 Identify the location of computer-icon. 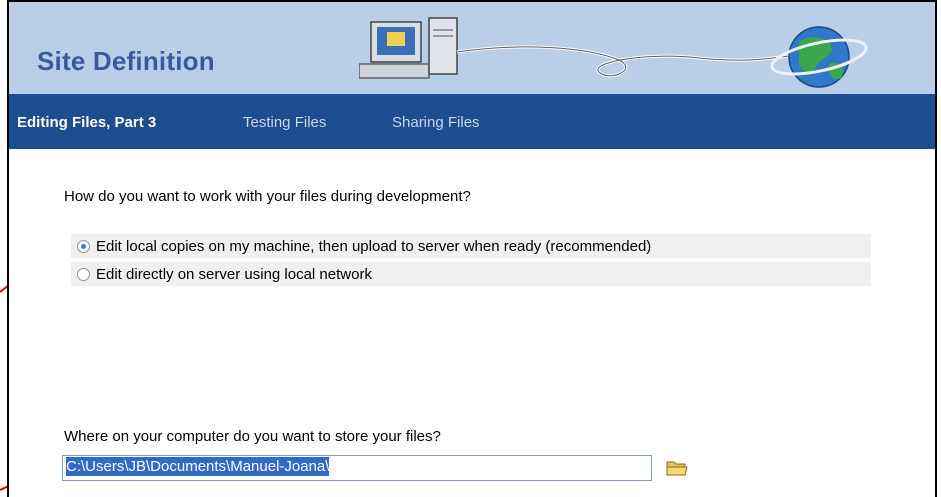
(408, 48).